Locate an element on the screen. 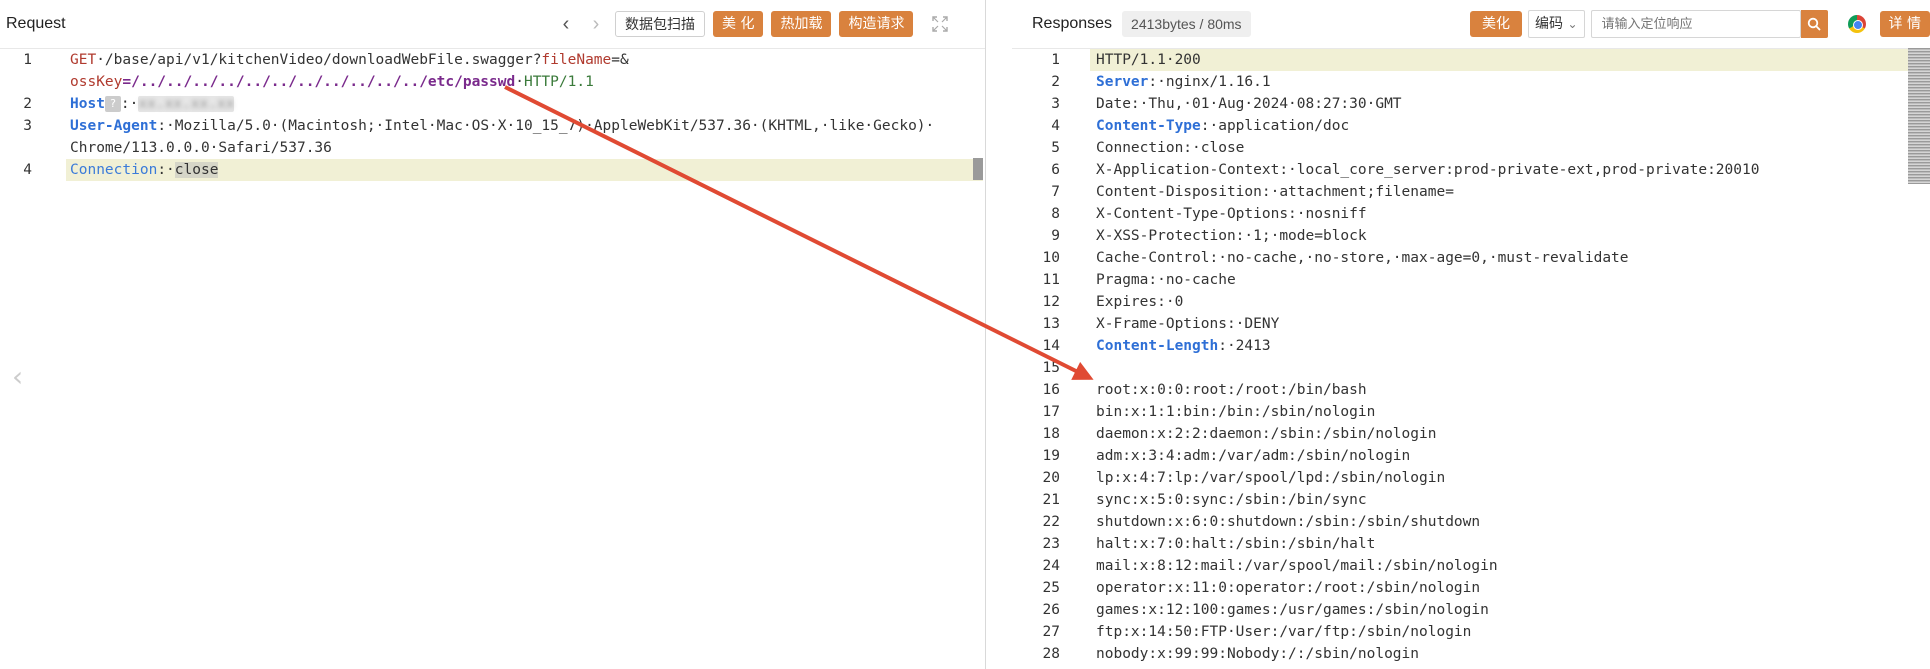 The image size is (1930, 669). token: :·2413 is located at coordinates (1244, 346).